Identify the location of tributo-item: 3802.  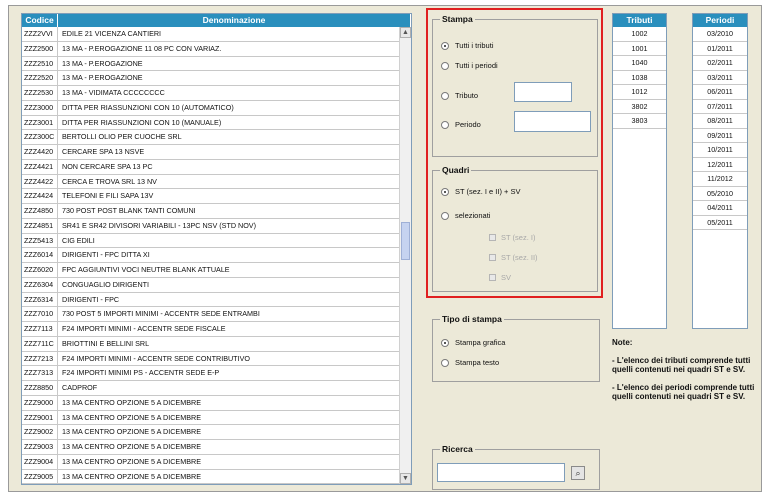
(639, 107).